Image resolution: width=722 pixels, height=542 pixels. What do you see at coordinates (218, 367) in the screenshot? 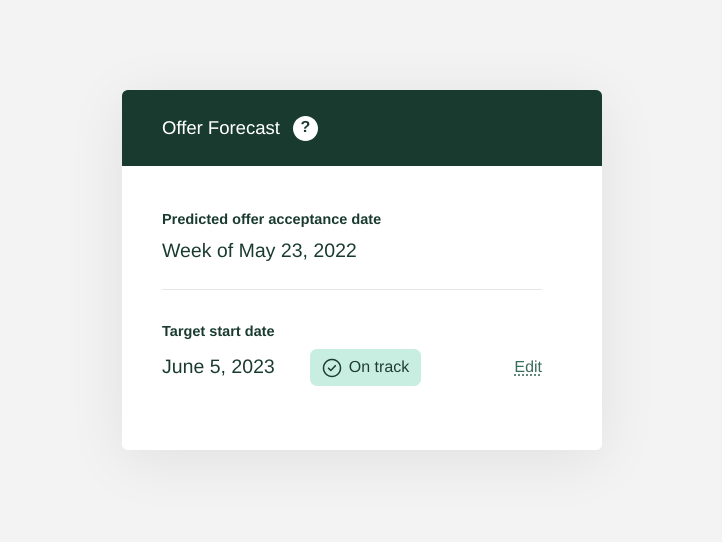
I see `date-value: June 5, 2023` at bounding box center [218, 367].